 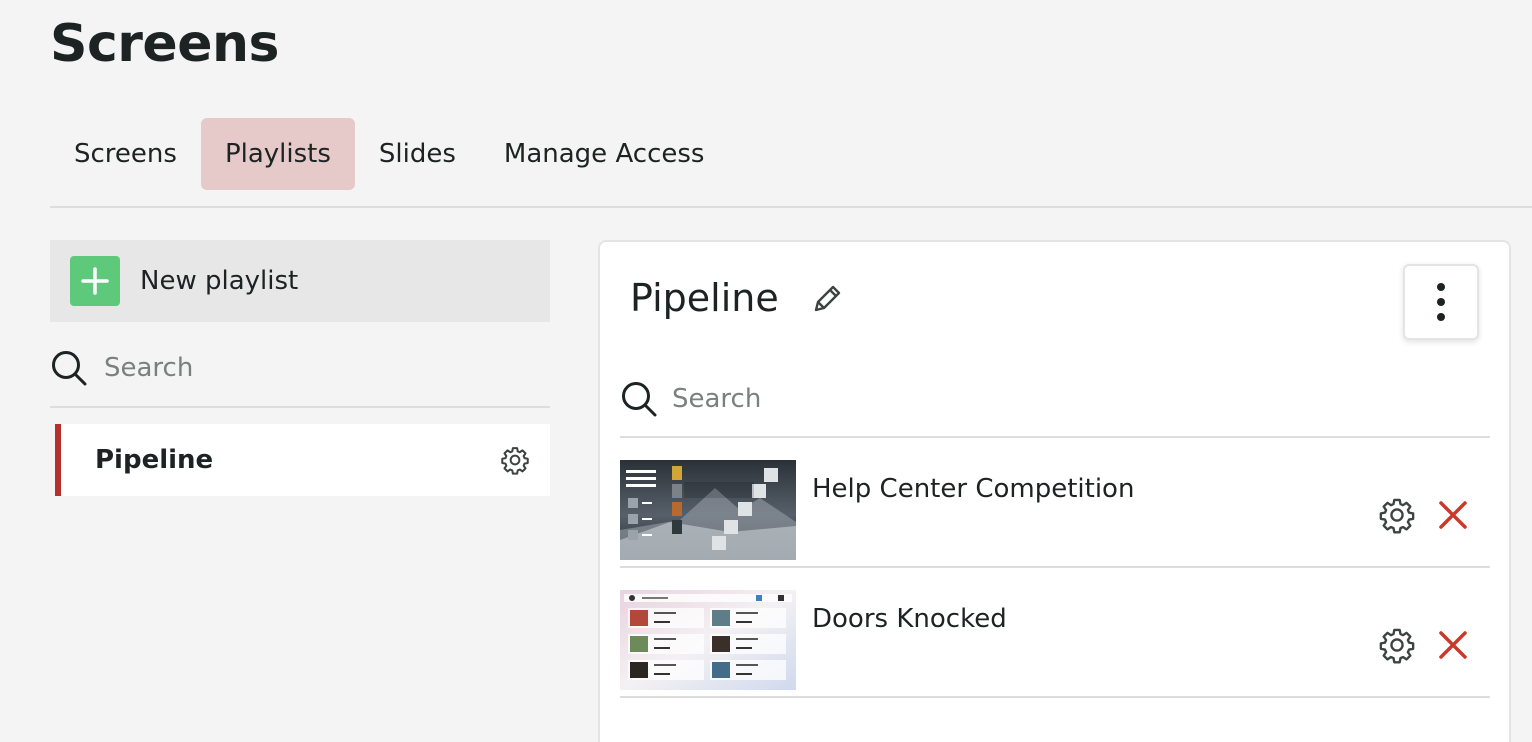 I want to click on slide-name: Doors Knocked, so click(x=909, y=619).